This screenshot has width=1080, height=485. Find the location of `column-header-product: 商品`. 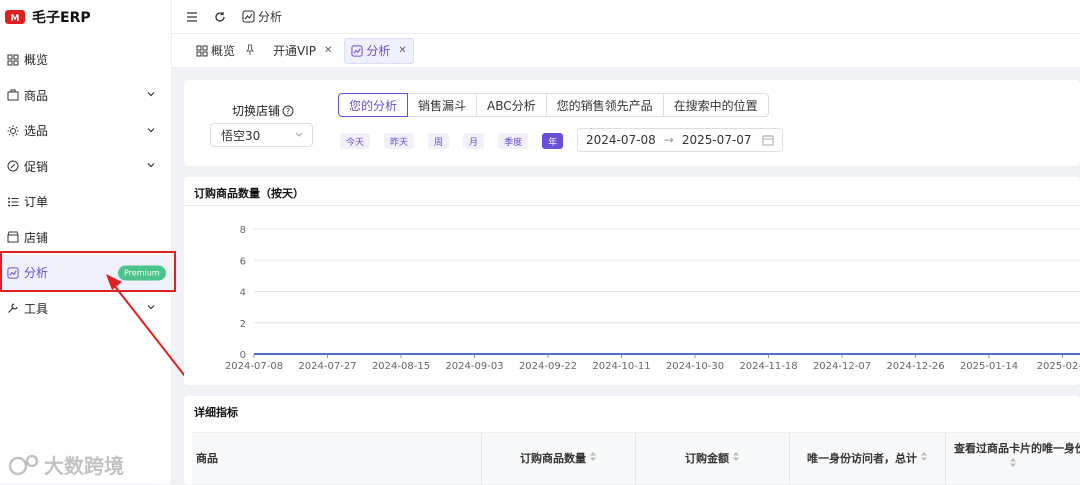

column-header-product: 商品 is located at coordinates (337, 459).